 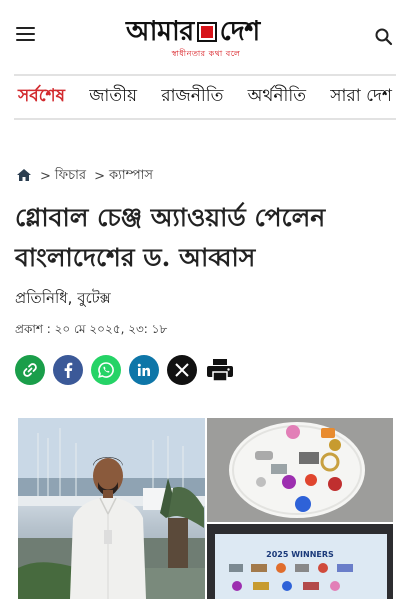 I want to click on breadcrumb: > ফিচার > ক্যাম্পাস, so click(x=84, y=176).